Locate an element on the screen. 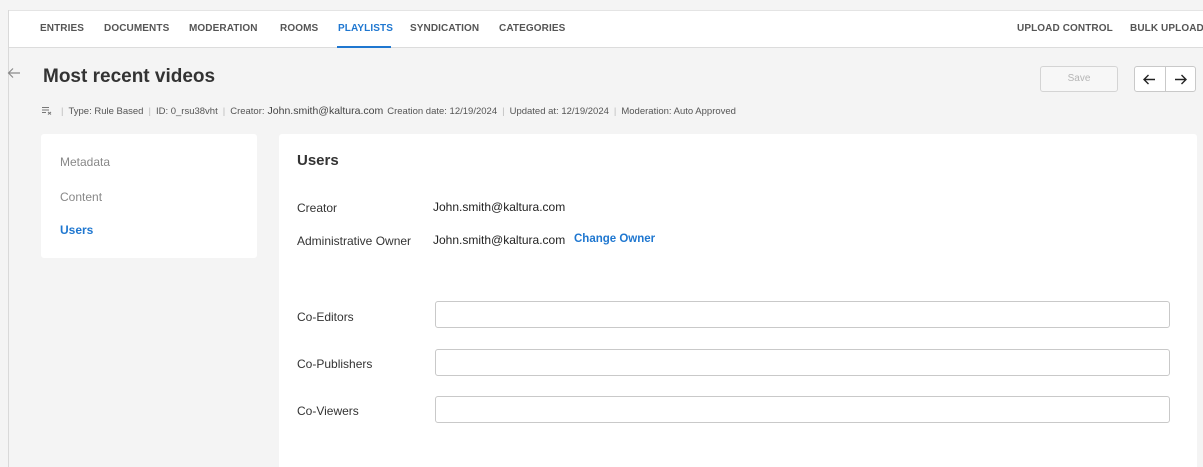 The width and height of the screenshot is (1203, 467). playlist-id: ID: 0_rsu38vht is located at coordinates (186, 111).